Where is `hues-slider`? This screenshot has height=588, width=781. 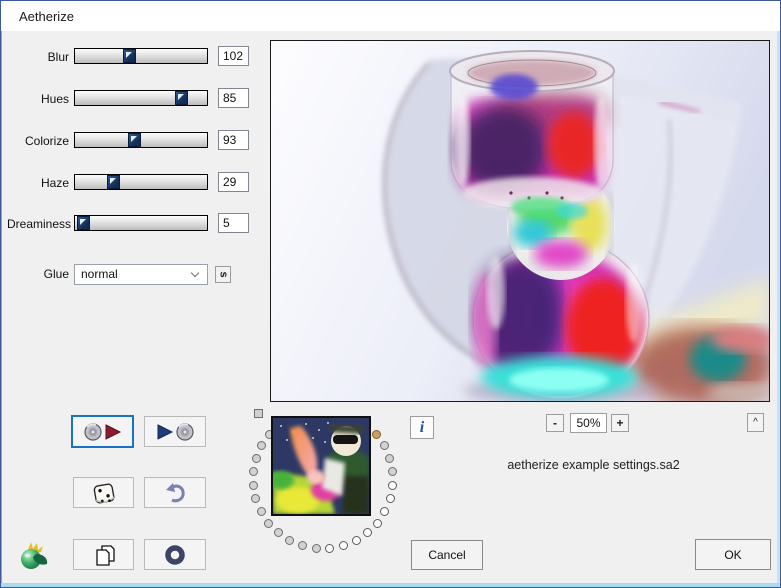 hues-slider is located at coordinates (141, 98).